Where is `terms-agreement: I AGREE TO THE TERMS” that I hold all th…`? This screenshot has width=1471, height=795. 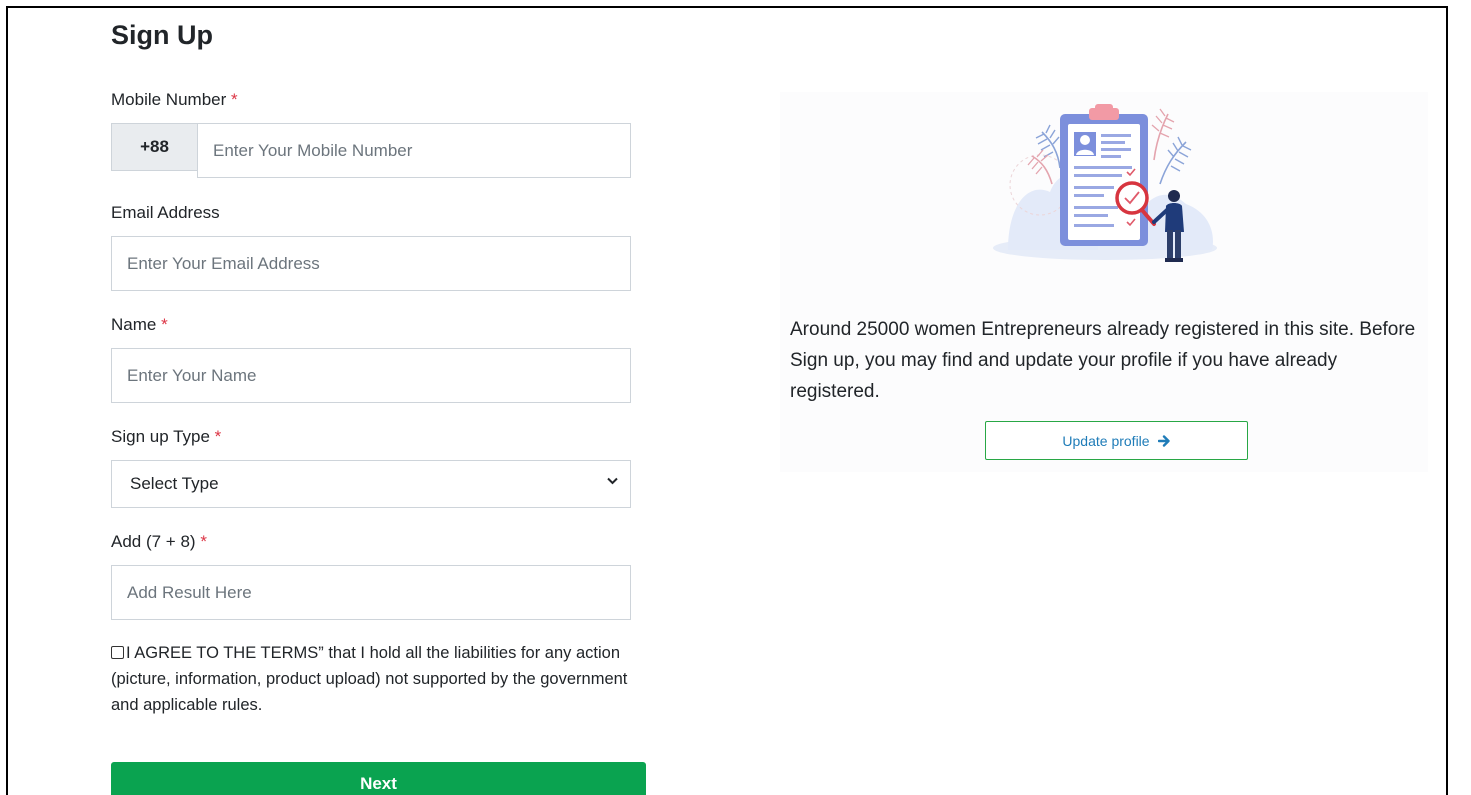 terms-agreement: I AGREE TO THE TERMS” that I hold all th… is located at coordinates (376, 679).